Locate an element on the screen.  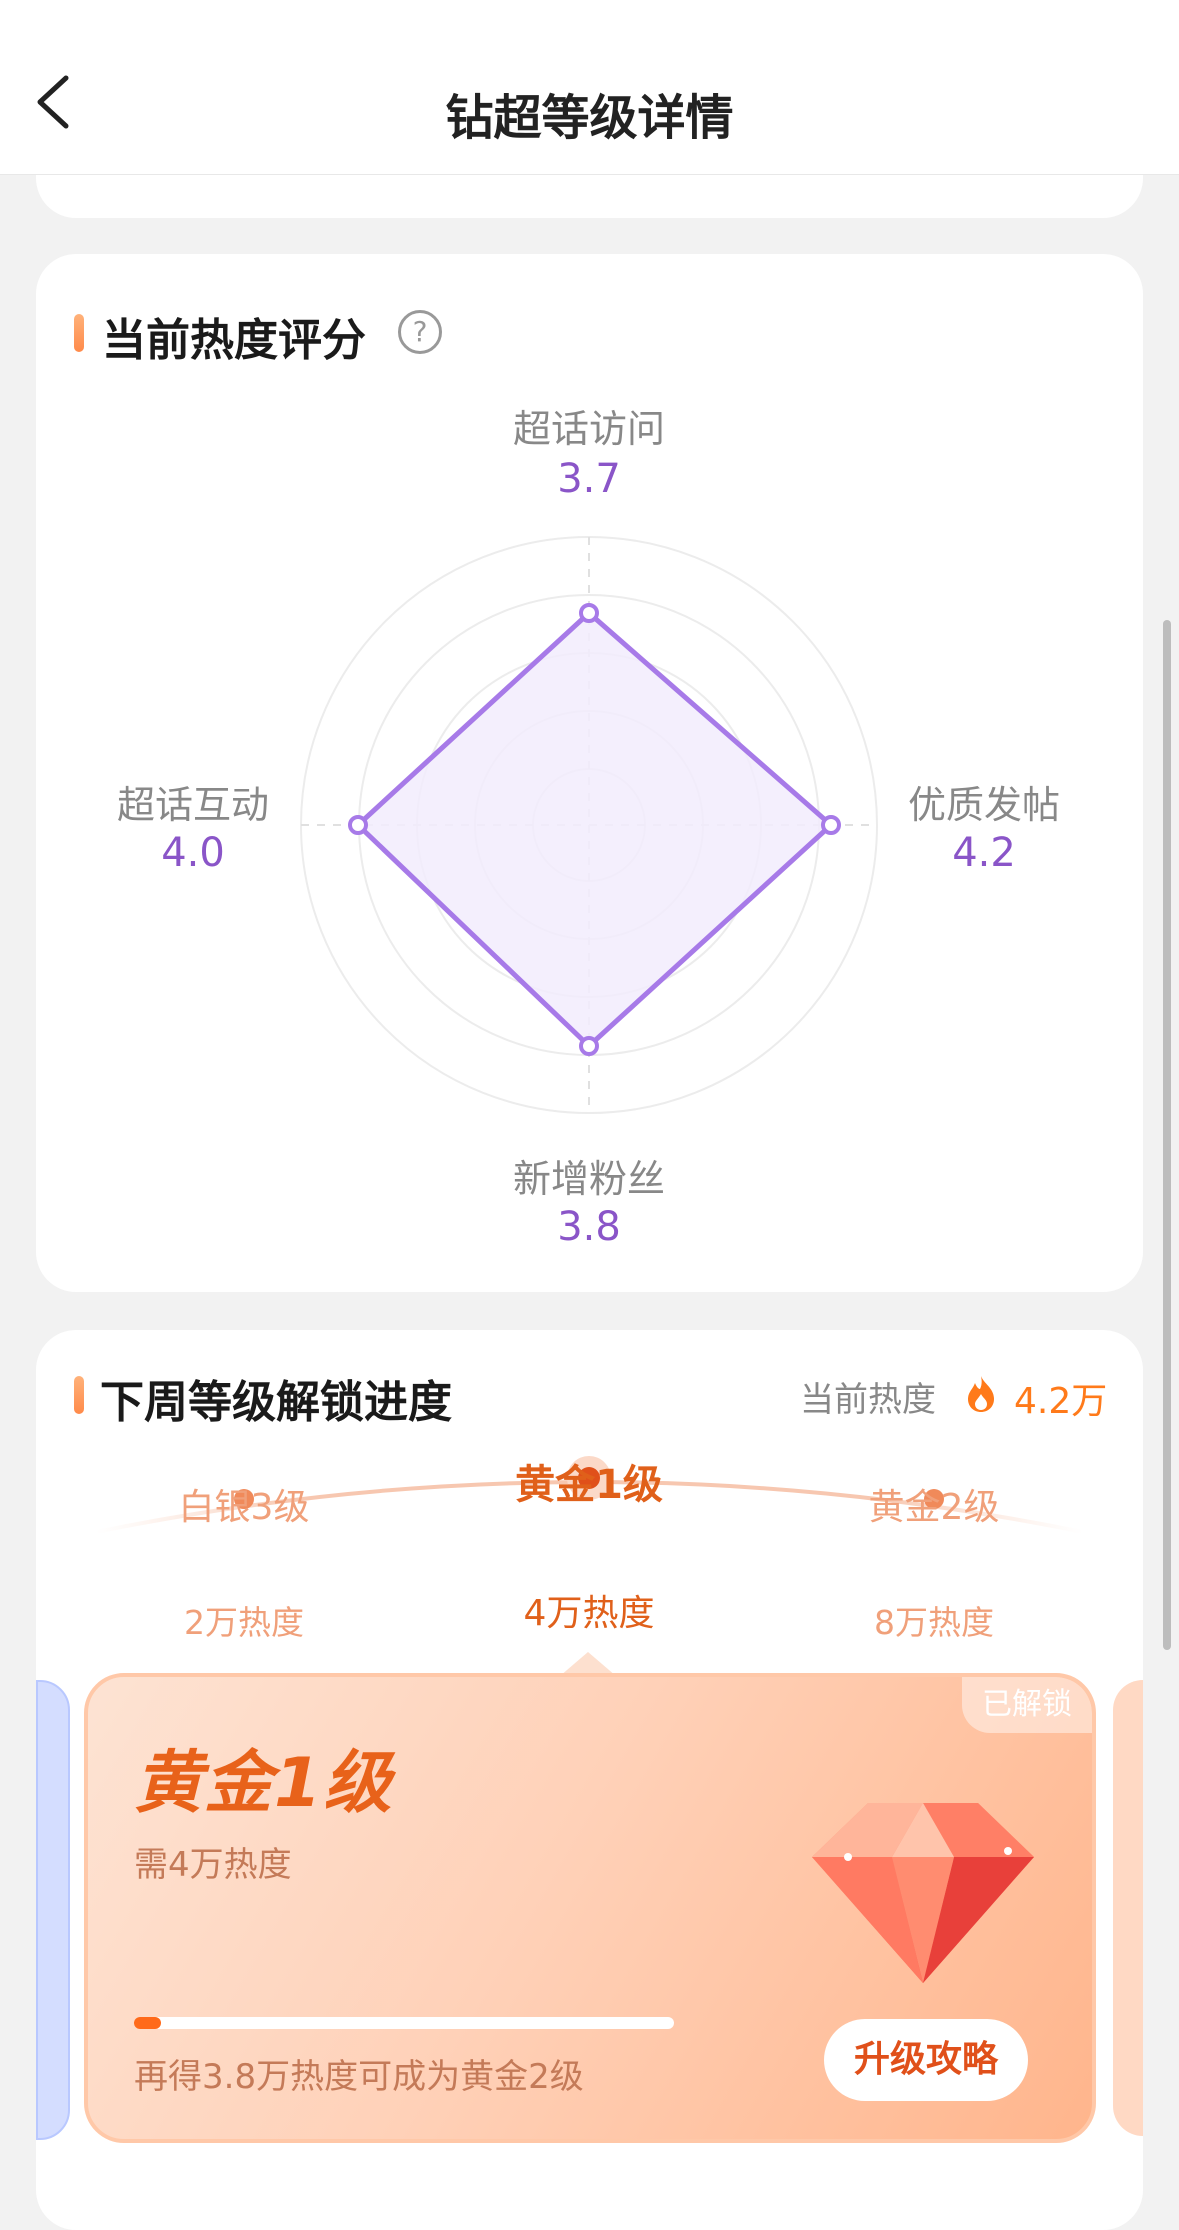
current-heat-label: 当前热度 is located at coordinates (868, 1400).